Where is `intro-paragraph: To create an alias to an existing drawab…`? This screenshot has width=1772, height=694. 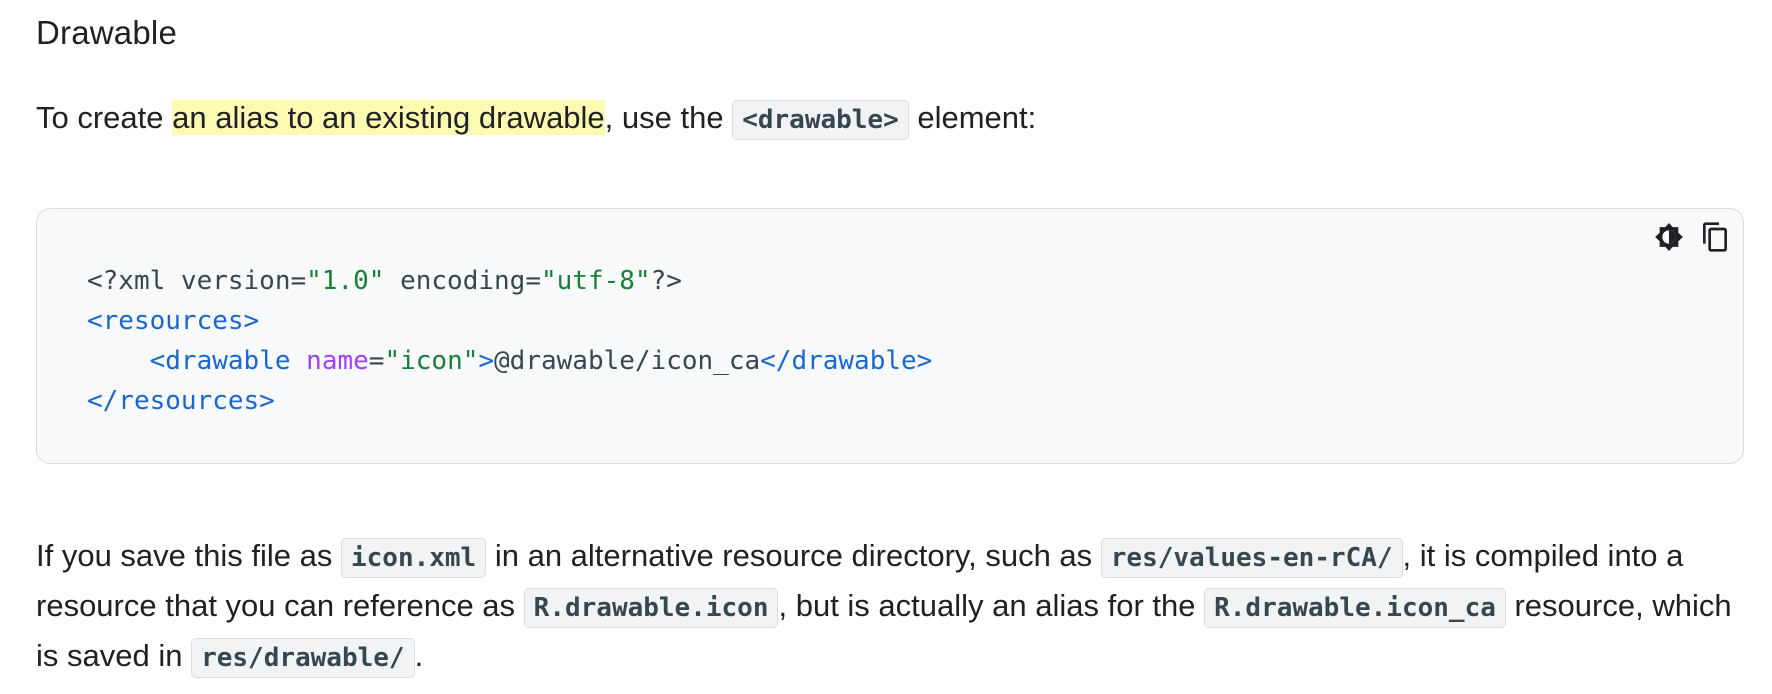
intro-paragraph: To create an alias to an existing drawab… is located at coordinates (536, 119).